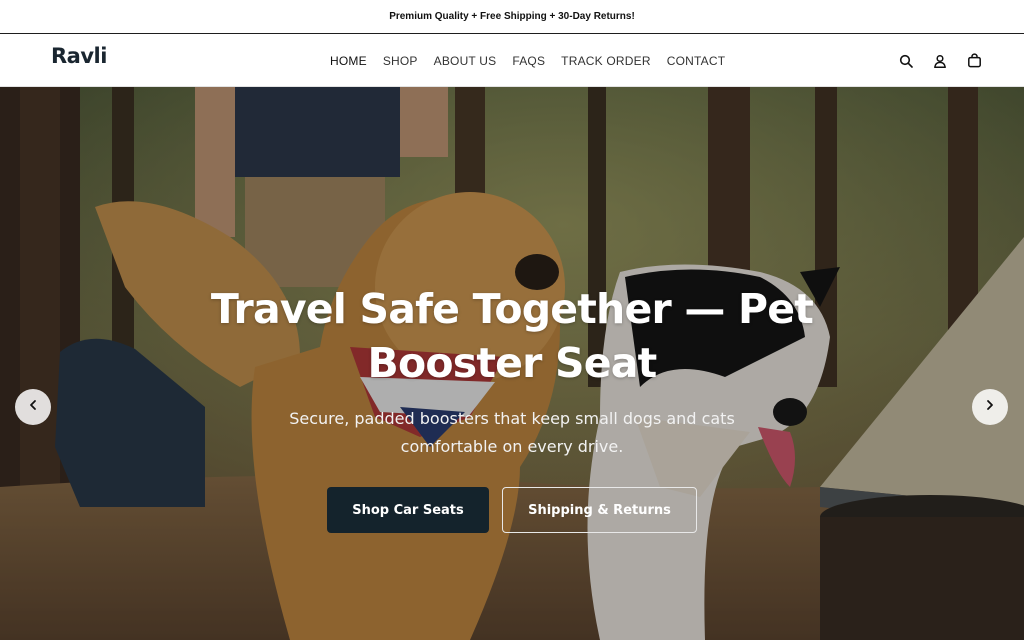 Image resolution: width=1024 pixels, height=640 pixels. I want to click on header-icons, so click(940, 60).